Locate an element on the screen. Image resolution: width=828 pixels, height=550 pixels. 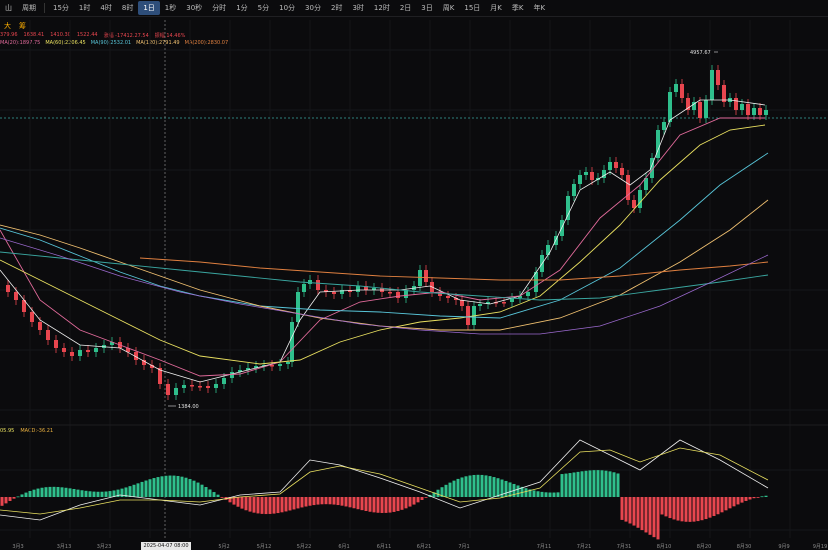
low-annotation: 1384.00 is located at coordinates (188, 407).